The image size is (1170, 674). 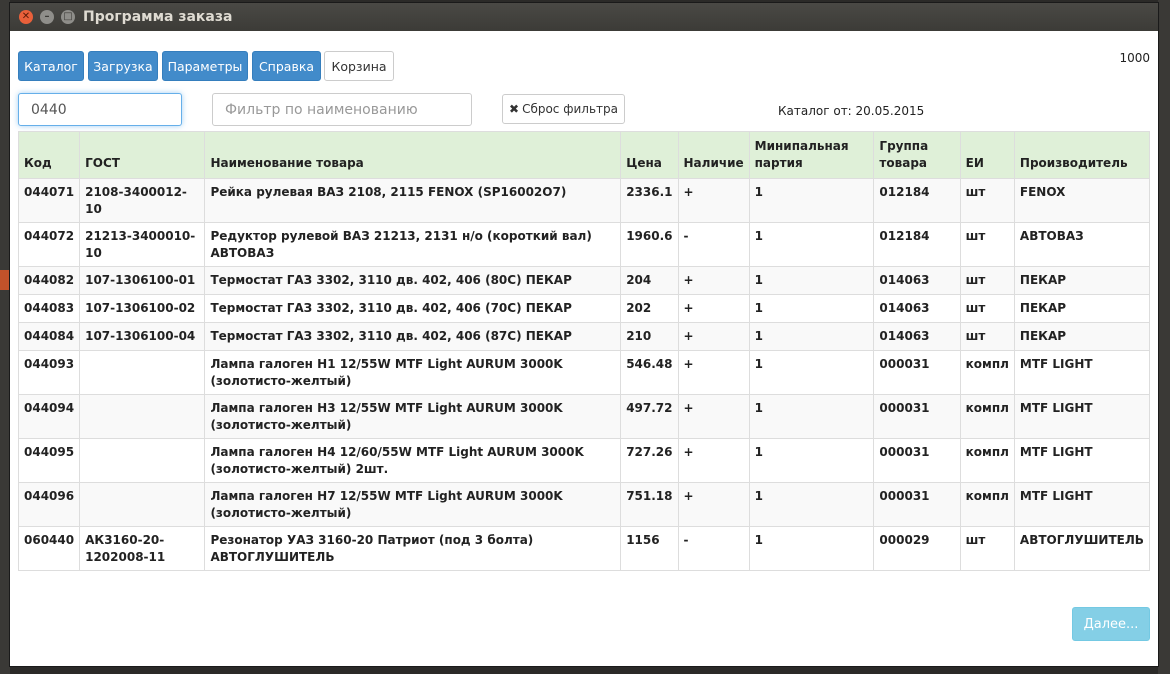 I want to click on tab-upload: Загрузка, so click(x=123, y=66).